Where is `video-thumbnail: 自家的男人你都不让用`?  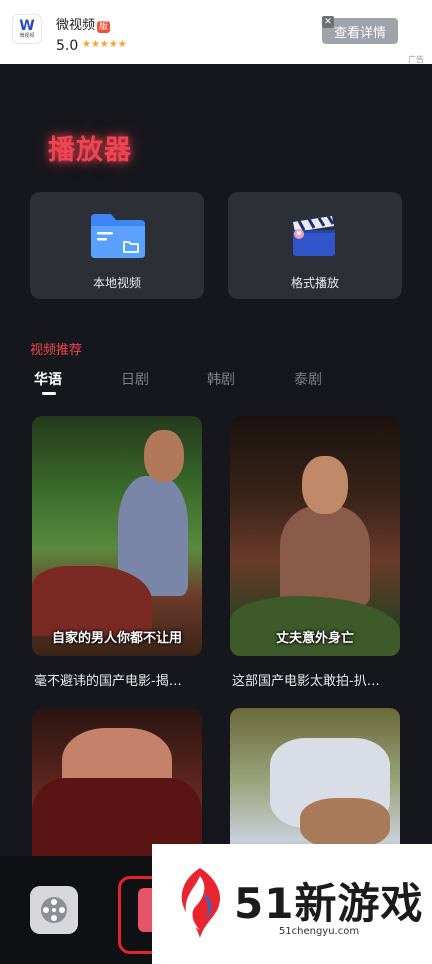 video-thumbnail: 自家的男人你都不让用 is located at coordinates (117, 536).